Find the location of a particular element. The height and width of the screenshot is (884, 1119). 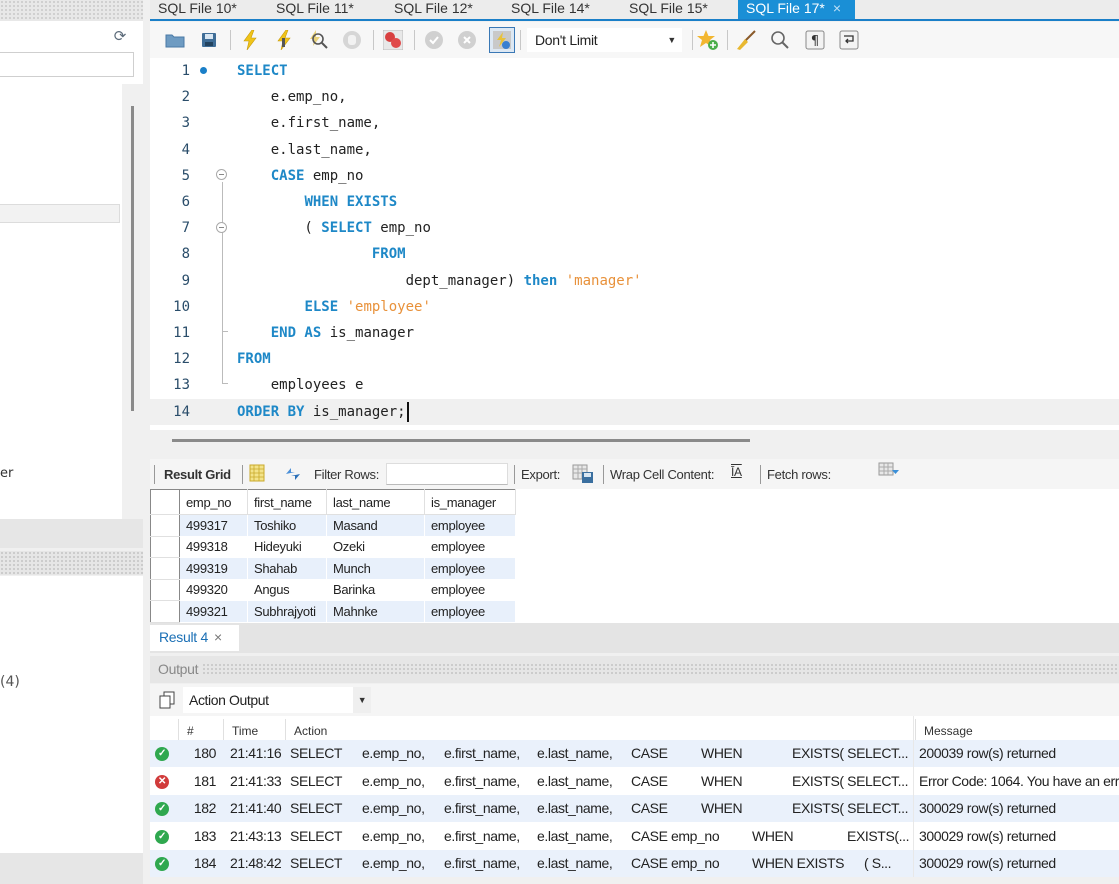

tab-sql-file-10: SQL File 10* is located at coordinates (193, 9).